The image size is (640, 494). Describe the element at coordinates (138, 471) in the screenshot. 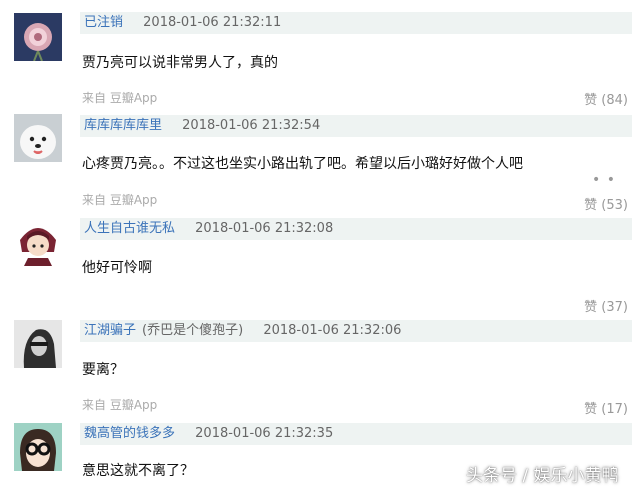

I see `comment-text: 意思这就不离了？` at that location.